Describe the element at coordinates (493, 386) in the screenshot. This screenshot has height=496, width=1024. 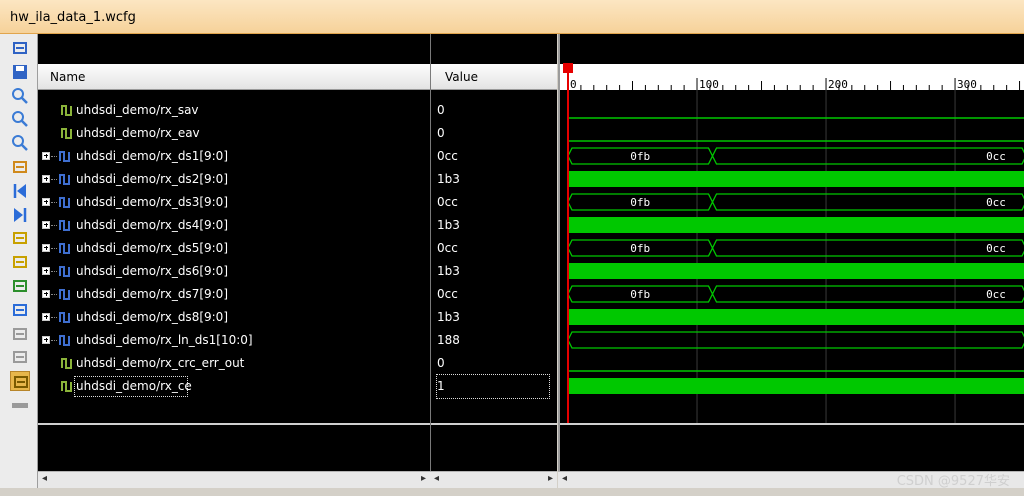
I see `signal-value: 1` at that location.